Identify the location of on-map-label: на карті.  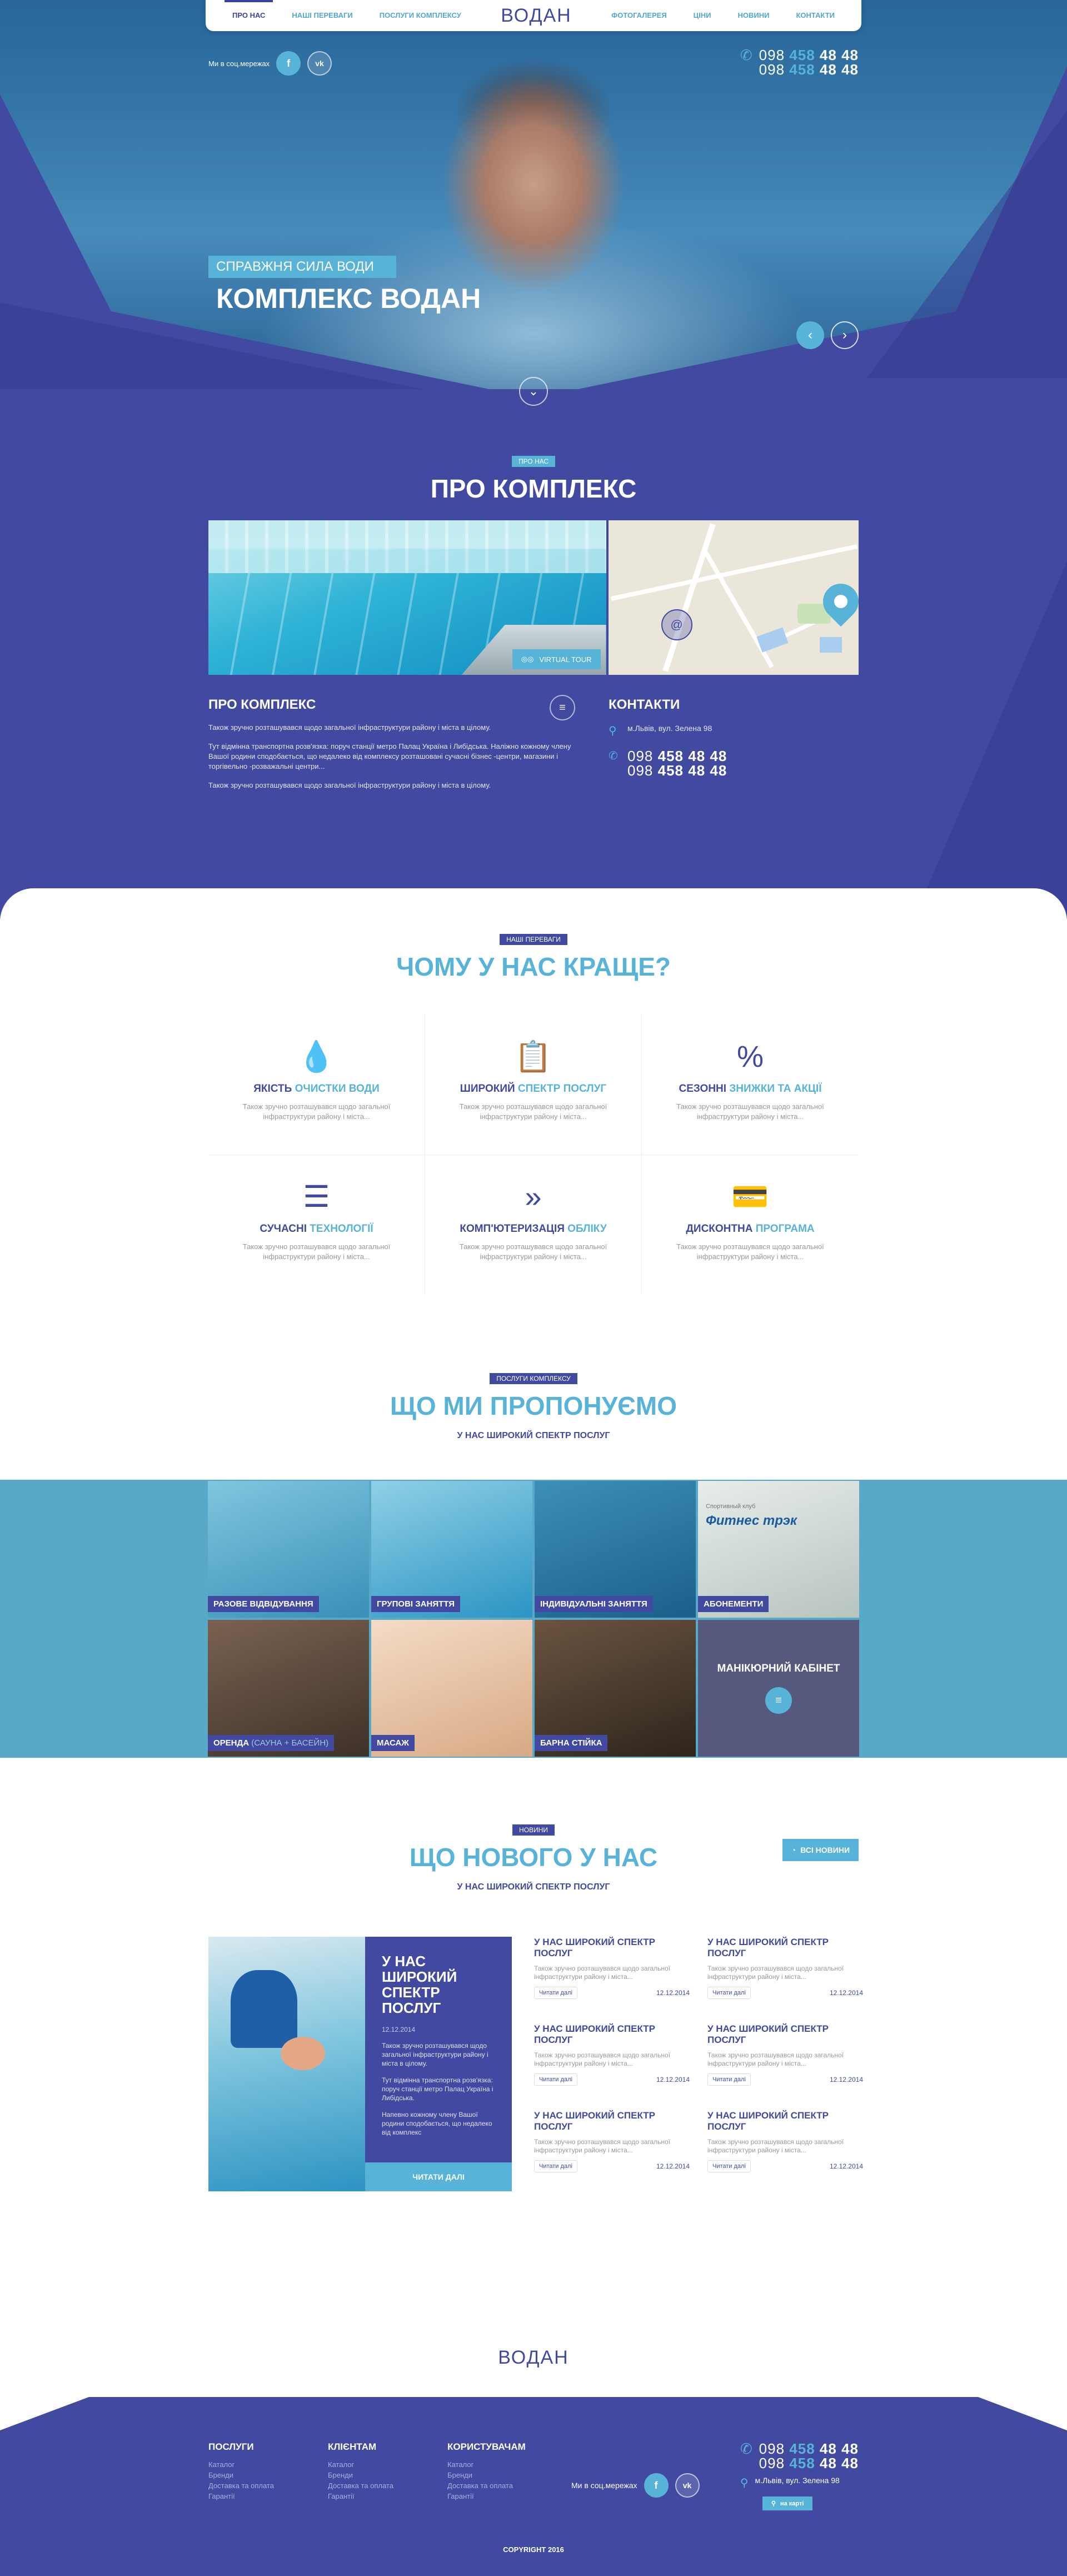
(792, 2503).